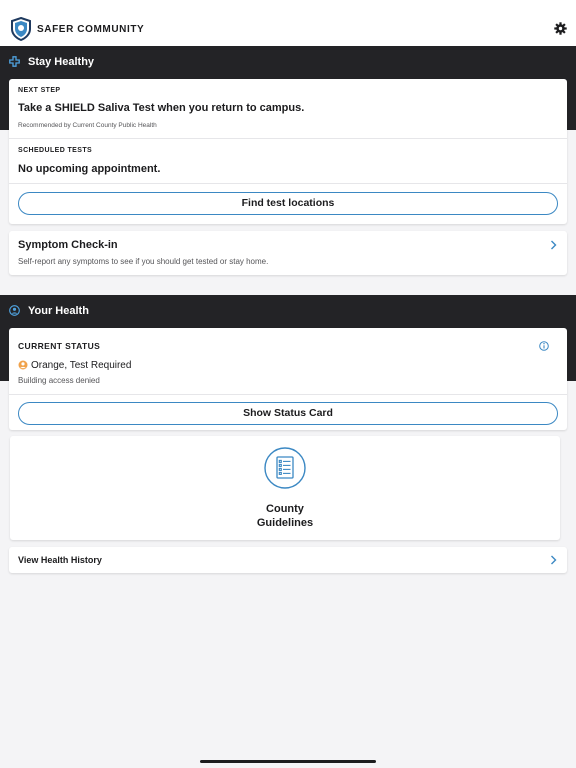 The width and height of the screenshot is (576, 768). I want to click on scheduled-tests-value: No upcoming appointment., so click(89, 169).